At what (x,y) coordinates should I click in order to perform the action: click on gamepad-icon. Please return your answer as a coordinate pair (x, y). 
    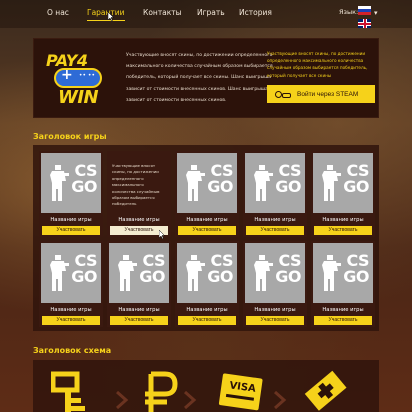
    Looking at the image, I should click on (78, 77).